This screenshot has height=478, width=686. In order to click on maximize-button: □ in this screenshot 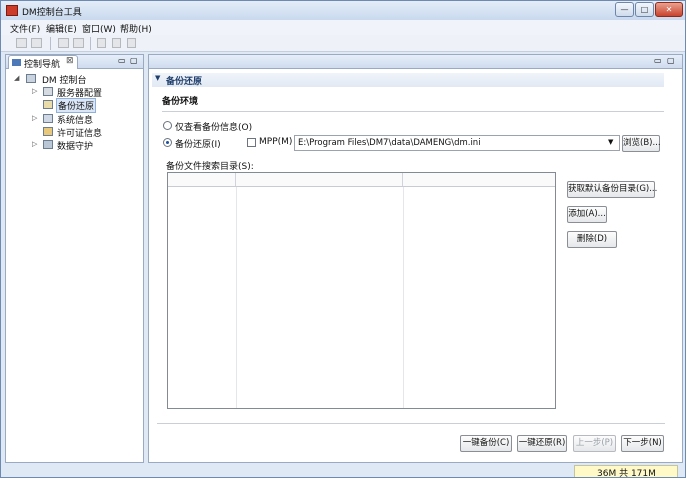, I will do `click(644, 9)`.